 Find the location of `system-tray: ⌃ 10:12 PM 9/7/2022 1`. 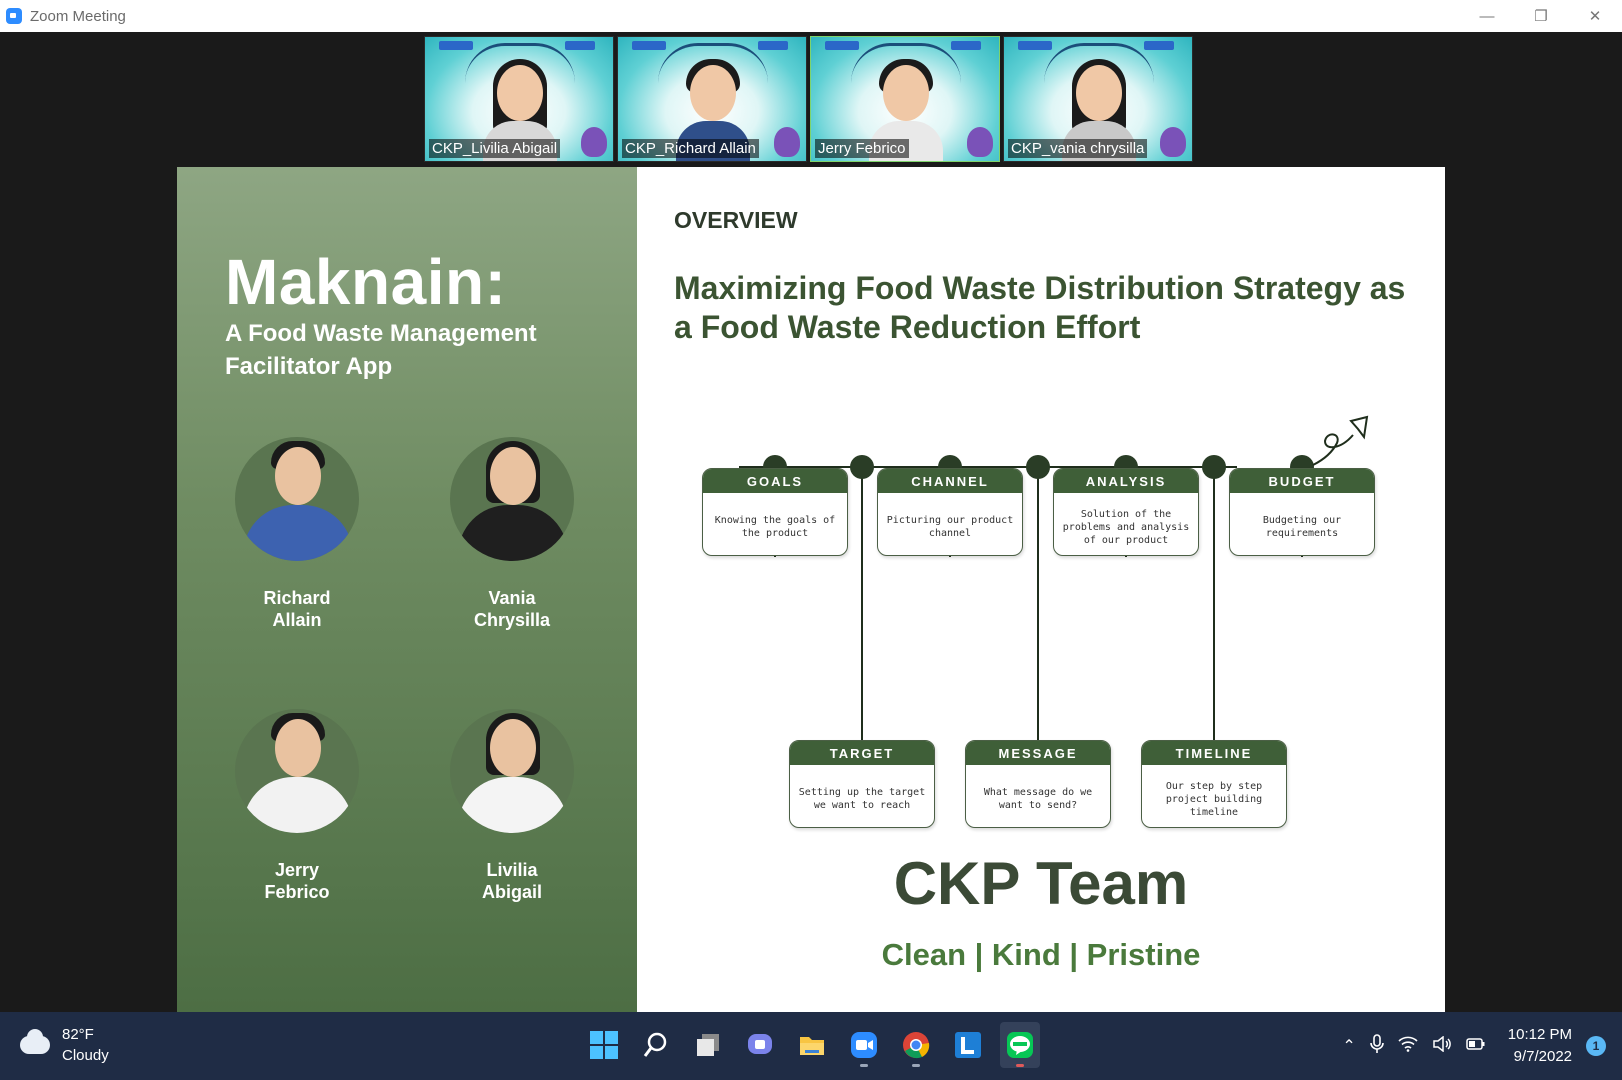

system-tray: ⌃ 10:12 PM 9/7/2022 1 is located at coordinates (1474, 1046).